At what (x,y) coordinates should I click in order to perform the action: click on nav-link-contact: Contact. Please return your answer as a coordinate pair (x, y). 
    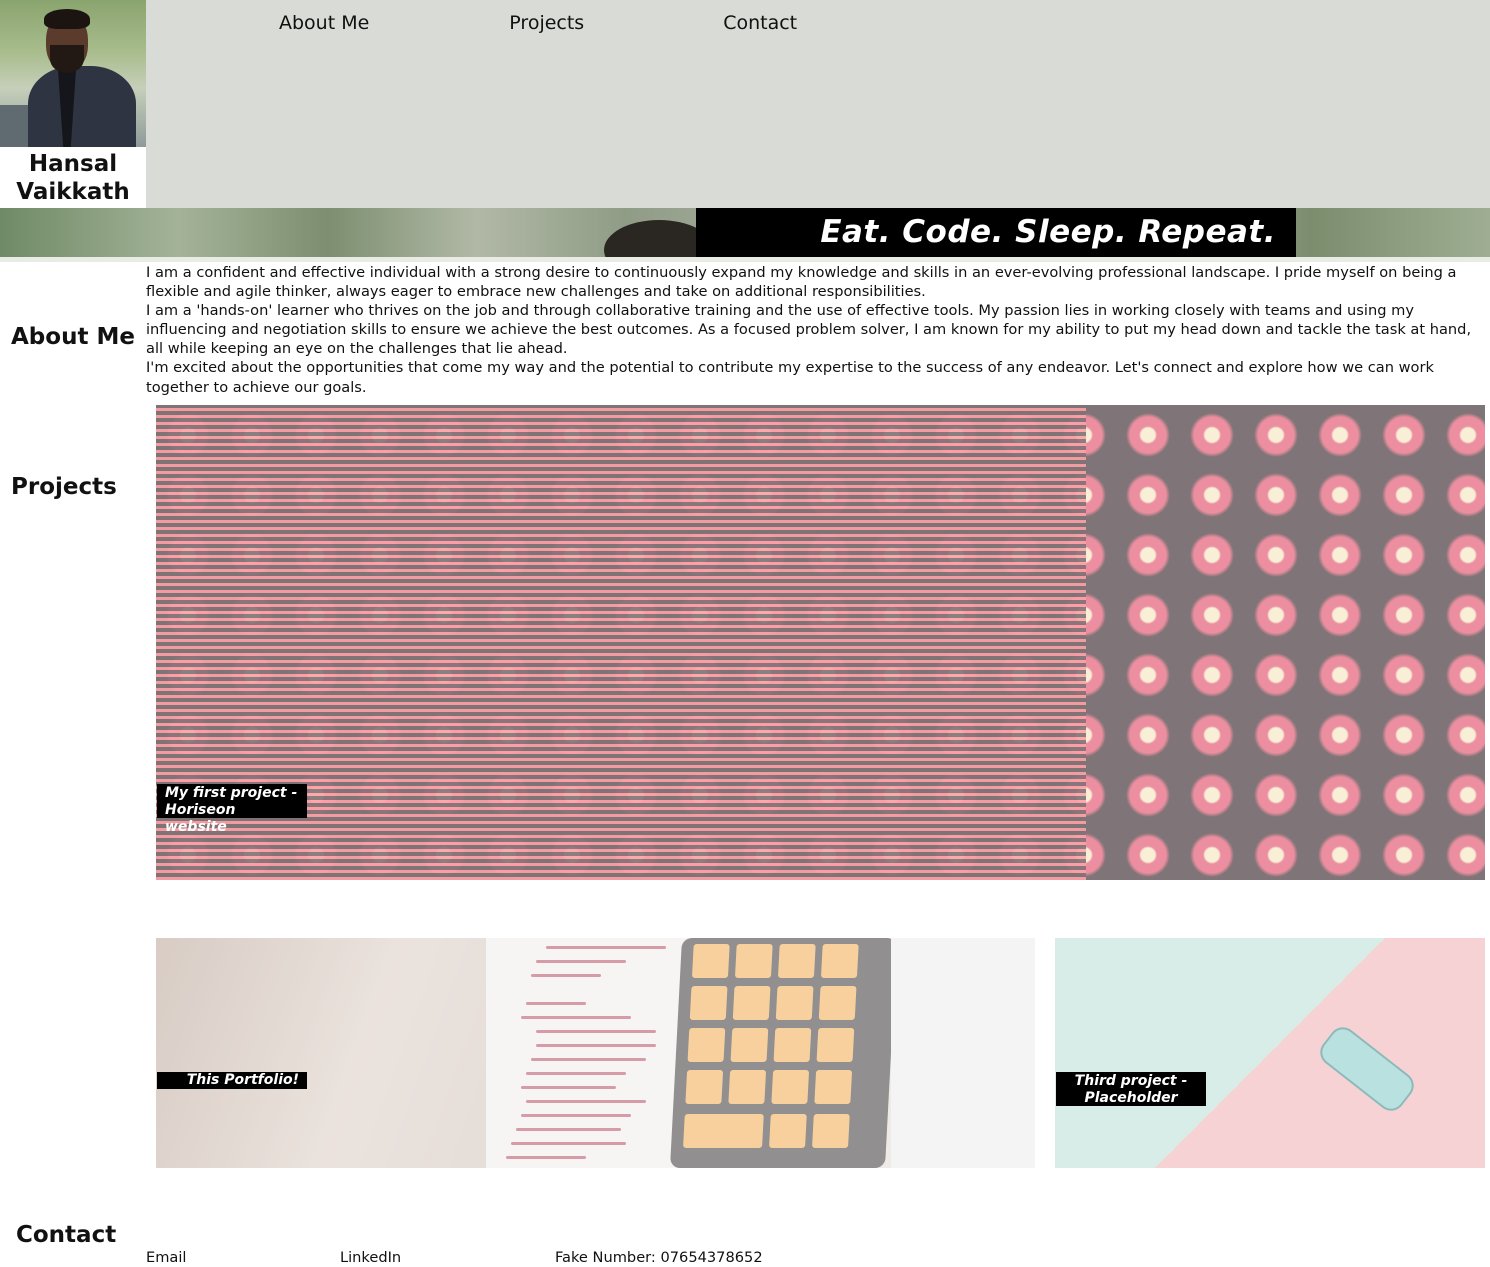
    Looking at the image, I should click on (760, 23).